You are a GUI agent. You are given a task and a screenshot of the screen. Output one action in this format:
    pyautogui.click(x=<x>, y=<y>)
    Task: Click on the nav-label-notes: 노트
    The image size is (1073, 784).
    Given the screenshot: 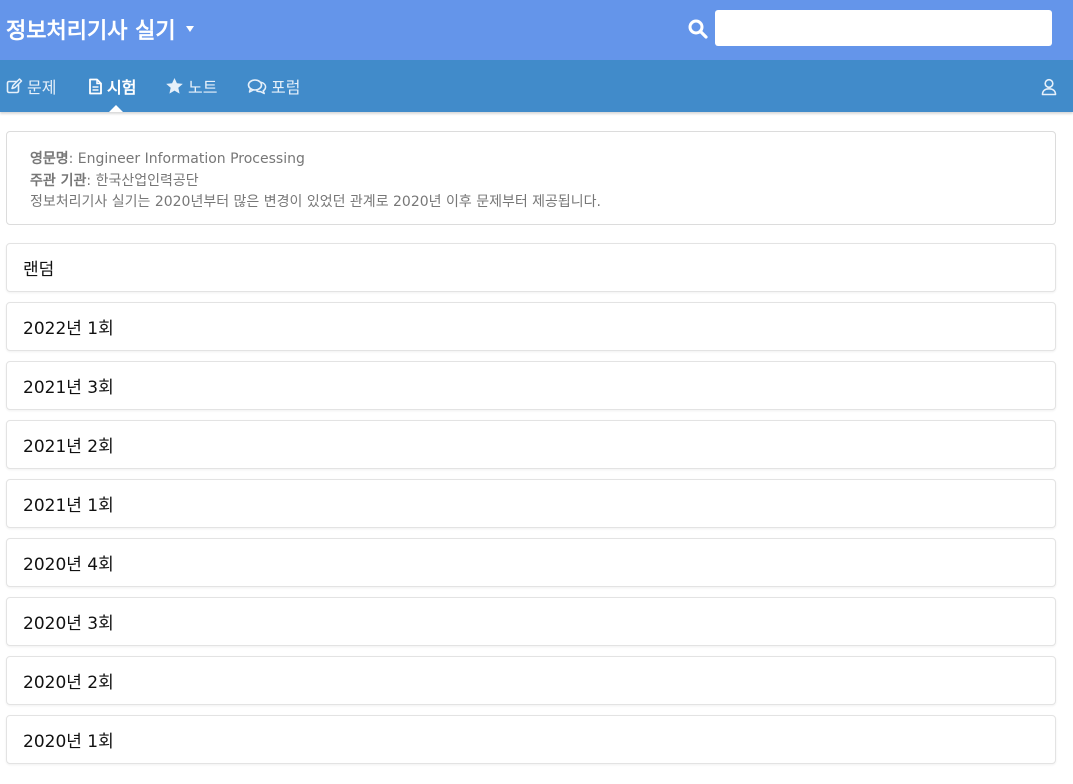 What is the action you would take?
    pyautogui.click(x=203, y=87)
    